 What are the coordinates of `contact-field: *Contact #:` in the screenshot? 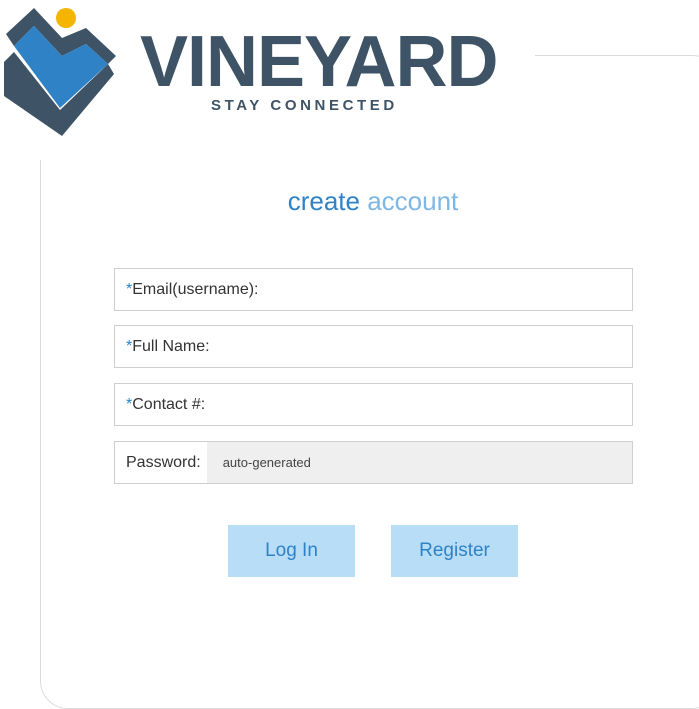 It's located at (373, 404).